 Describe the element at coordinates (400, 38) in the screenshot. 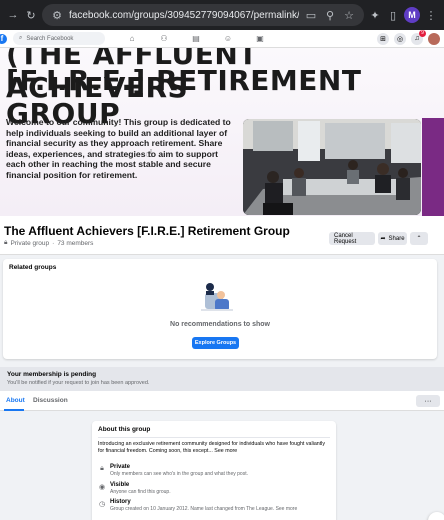

I see `messenger-icon: ◎` at that location.